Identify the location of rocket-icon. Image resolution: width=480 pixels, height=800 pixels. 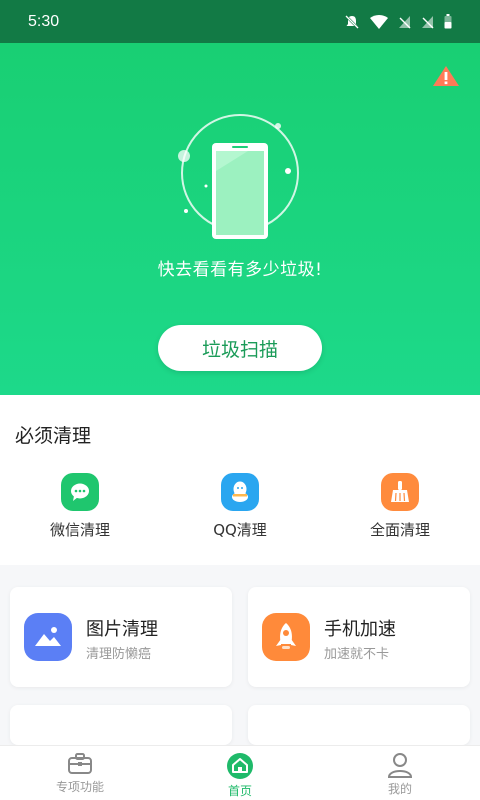
(286, 637).